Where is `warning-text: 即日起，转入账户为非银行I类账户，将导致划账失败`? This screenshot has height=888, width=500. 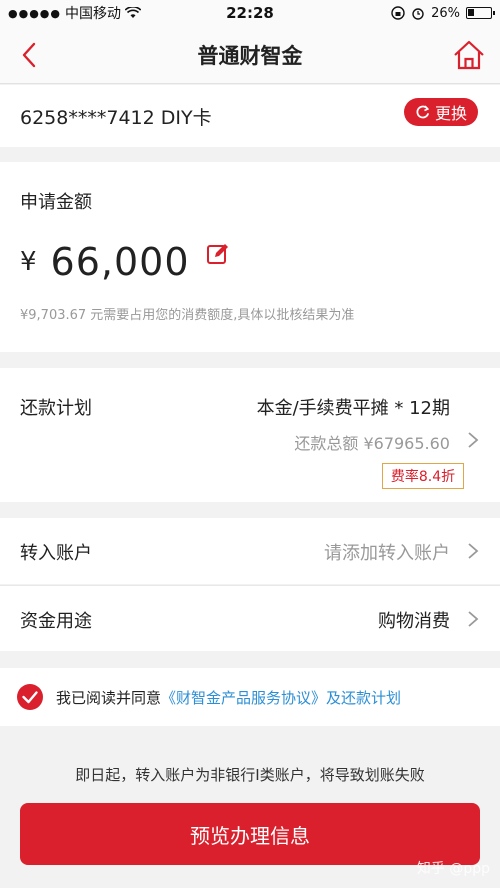
warning-text: 即日起，转入账户为非银行I类账户，将导致划账失败 is located at coordinates (250, 775).